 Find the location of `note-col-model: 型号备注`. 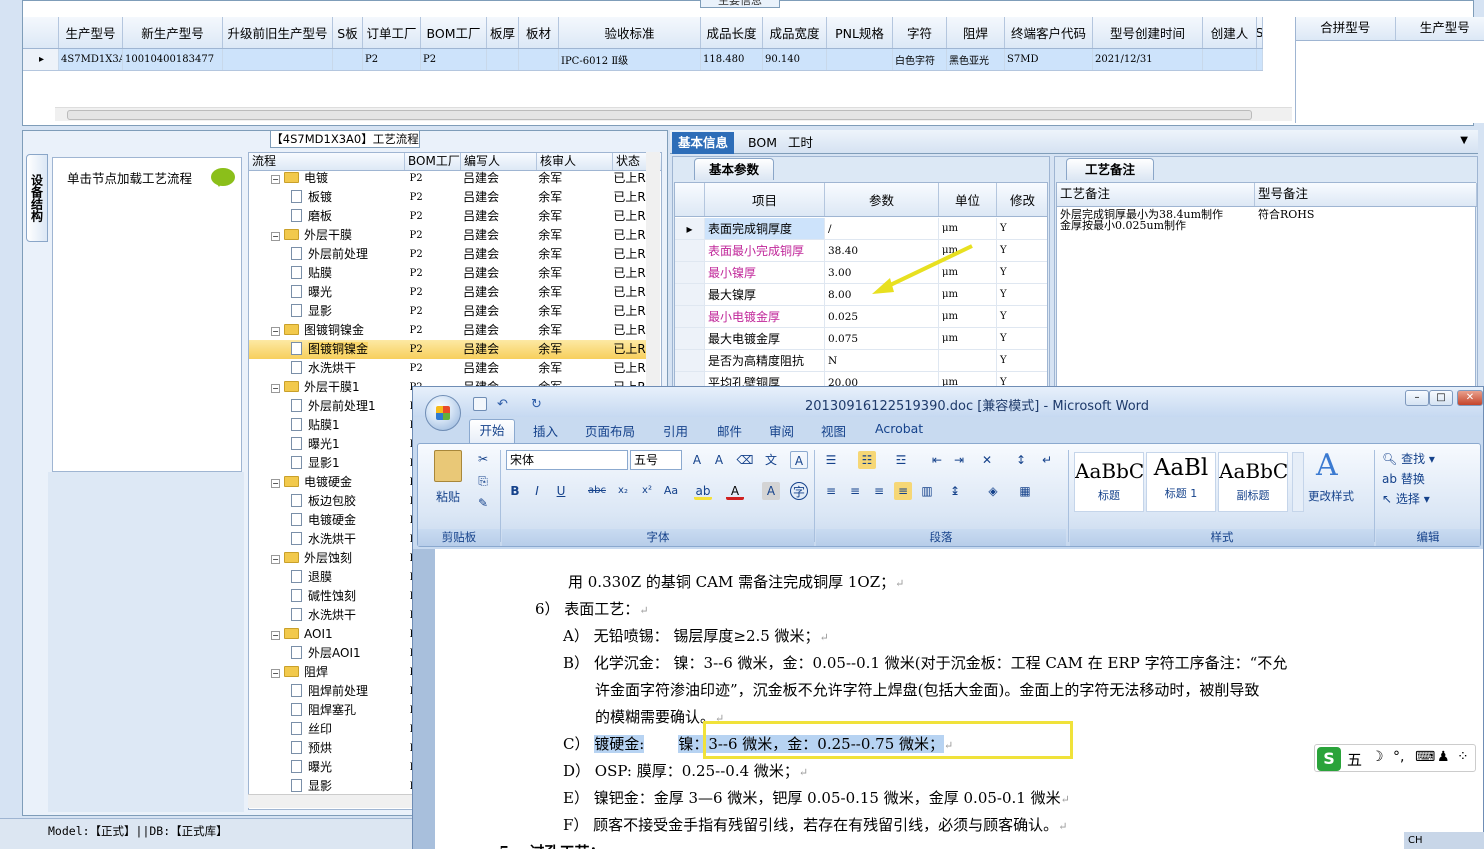

note-col-model: 型号备注 is located at coordinates (1366, 194).